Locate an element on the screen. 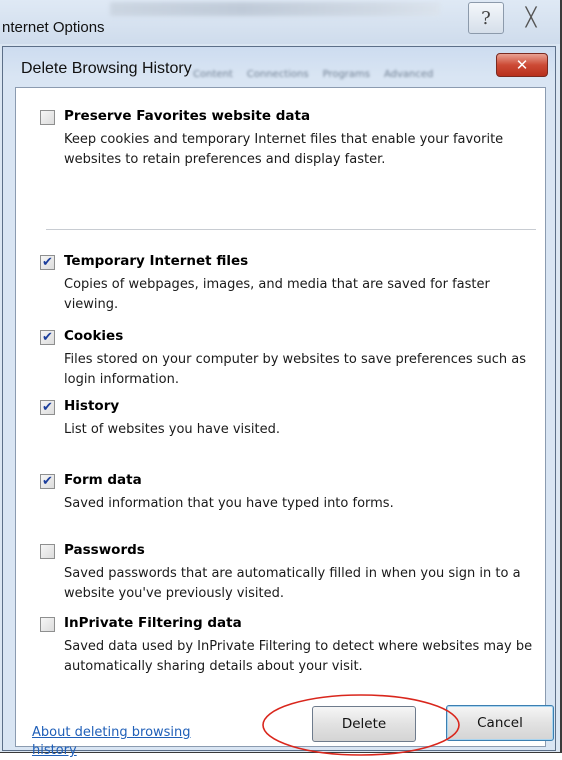 This screenshot has height=760, width=562. dialog-close-button: ✕ is located at coordinates (522, 65).